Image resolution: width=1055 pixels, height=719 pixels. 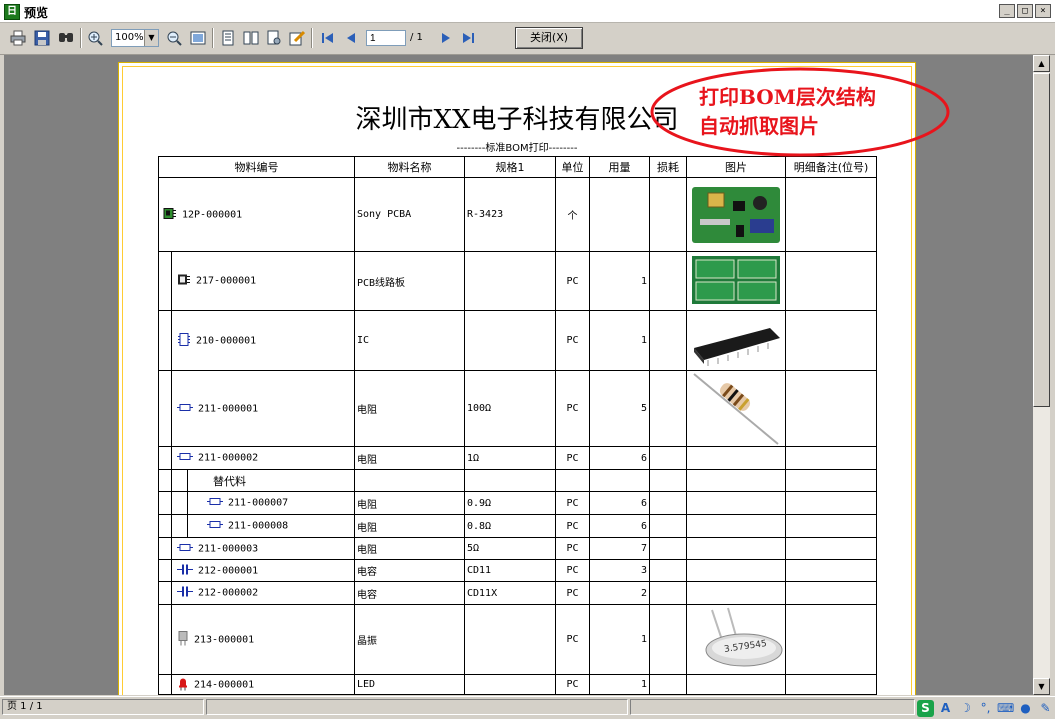 What do you see at coordinates (185, 570) in the screenshot?
I see `capacitor-icon` at bounding box center [185, 570].